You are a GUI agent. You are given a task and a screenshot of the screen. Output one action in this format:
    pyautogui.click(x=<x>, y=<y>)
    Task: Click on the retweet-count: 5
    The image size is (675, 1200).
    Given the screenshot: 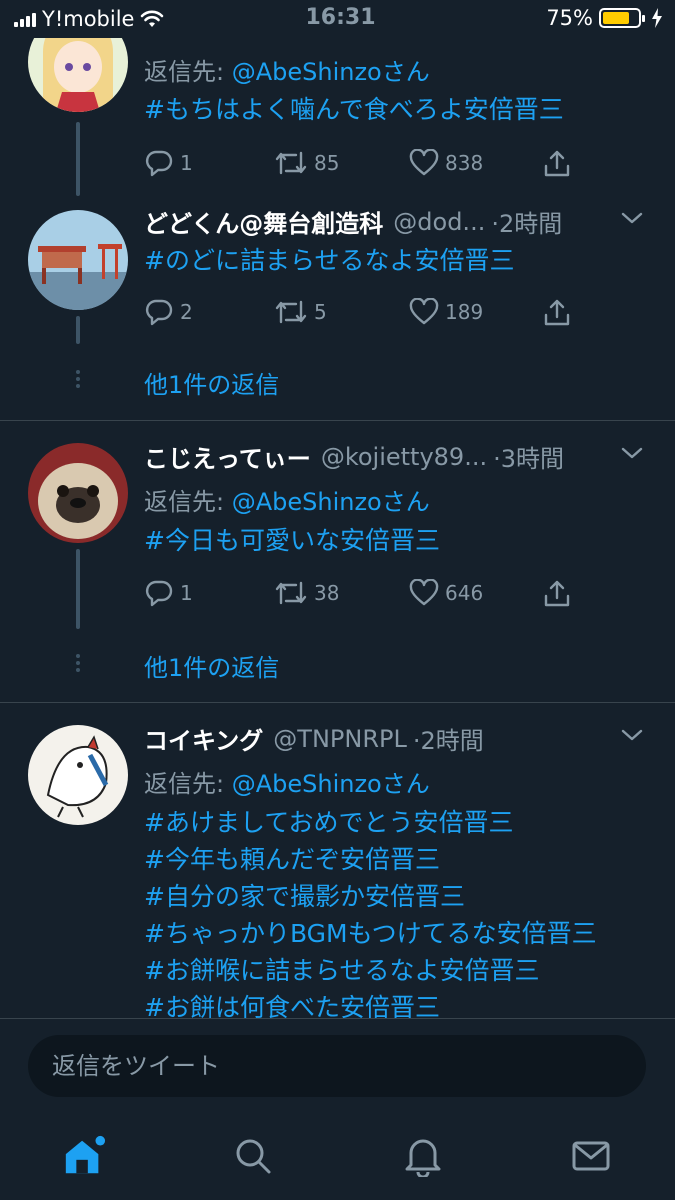 What is the action you would take?
    pyautogui.click(x=320, y=312)
    